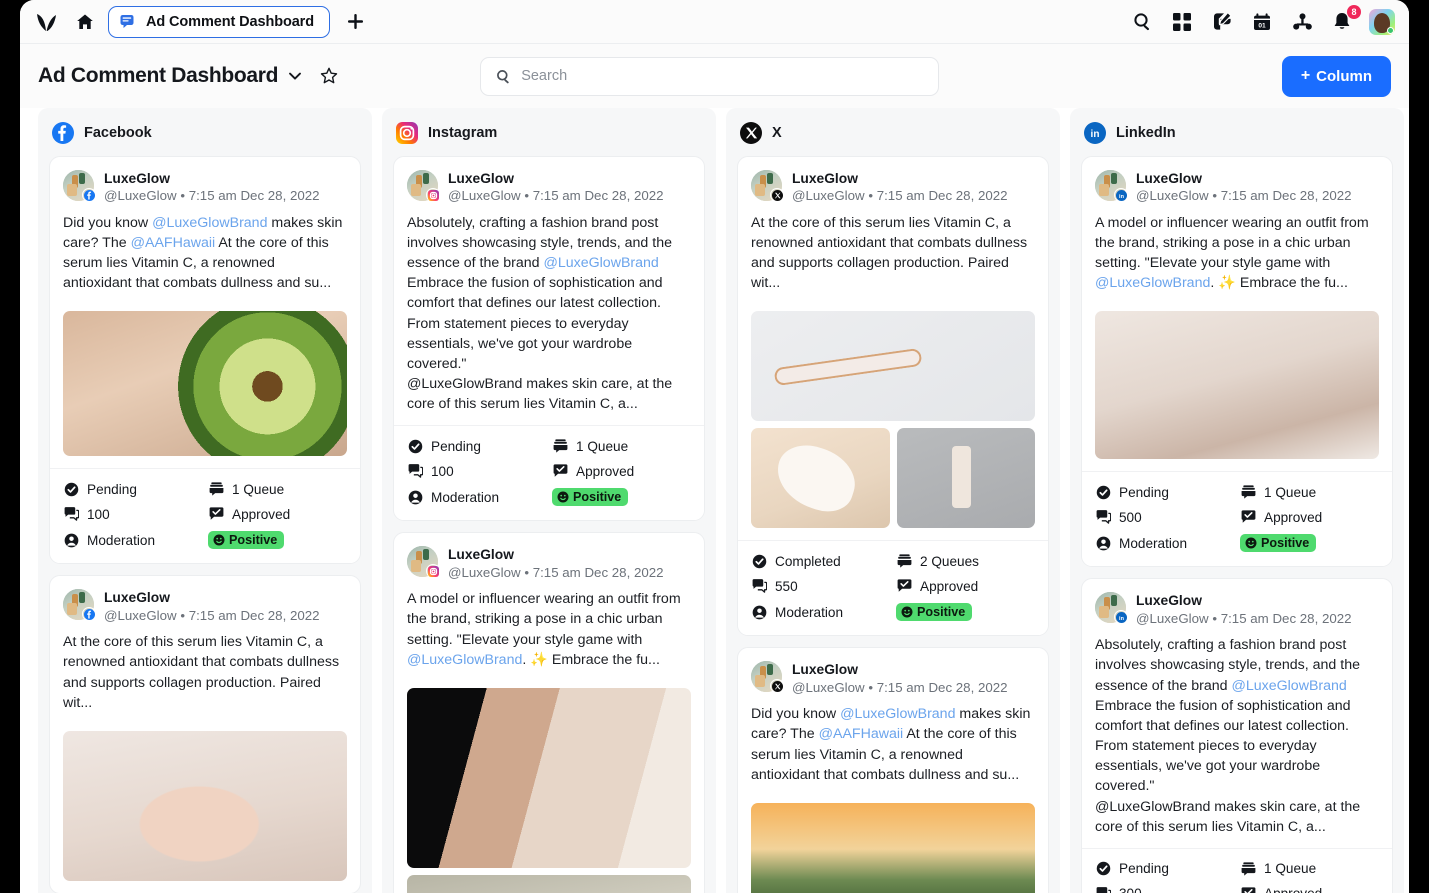  Describe the element at coordinates (1336, 76) in the screenshot. I see `add-column-button: + Column` at that location.